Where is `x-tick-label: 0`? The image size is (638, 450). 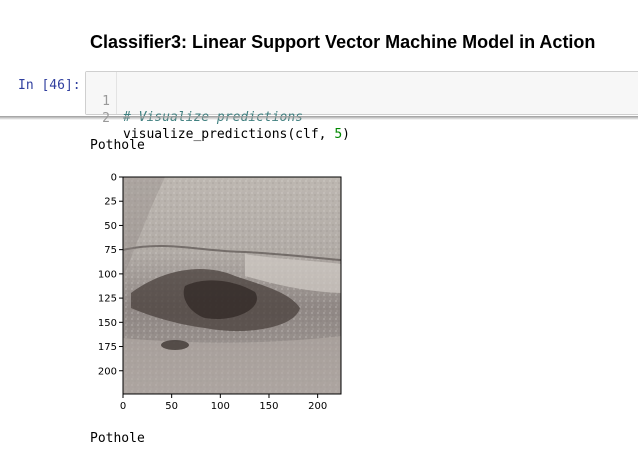
x-tick-label: 0 is located at coordinates (123, 406).